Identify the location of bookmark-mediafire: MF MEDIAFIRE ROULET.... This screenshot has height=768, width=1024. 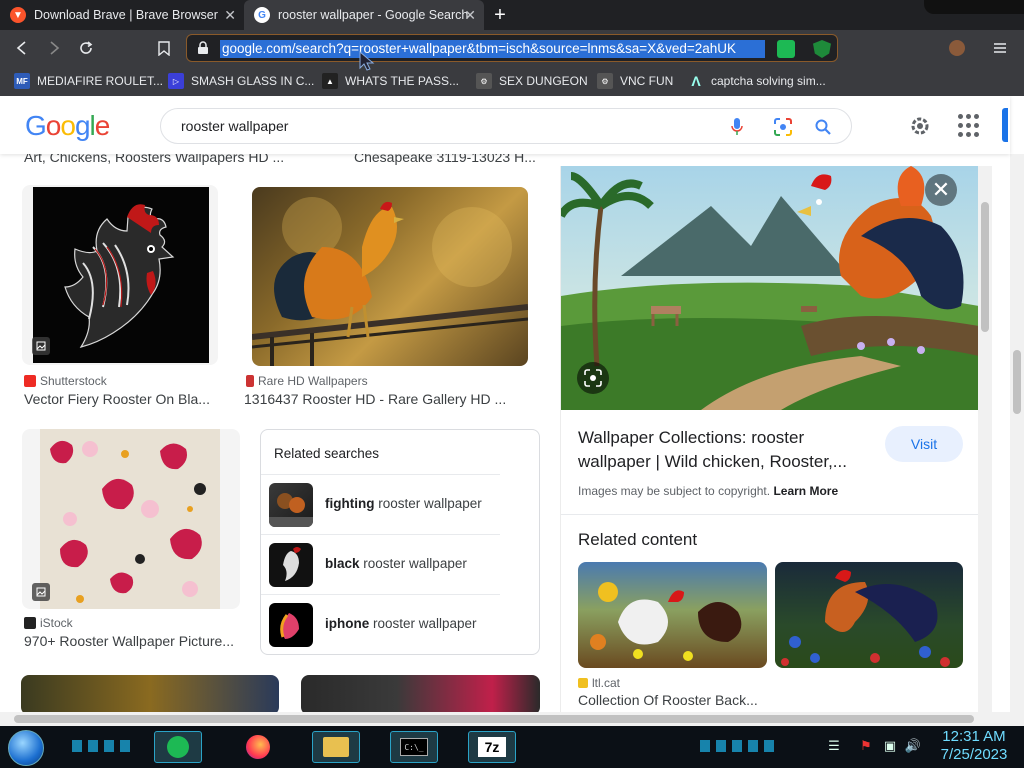
(88, 81).